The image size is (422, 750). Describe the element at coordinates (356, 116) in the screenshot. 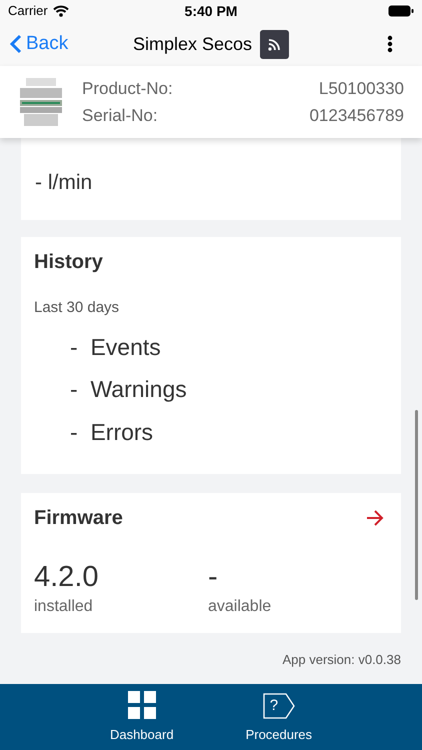

I see `field-value: 0123456789` at that location.